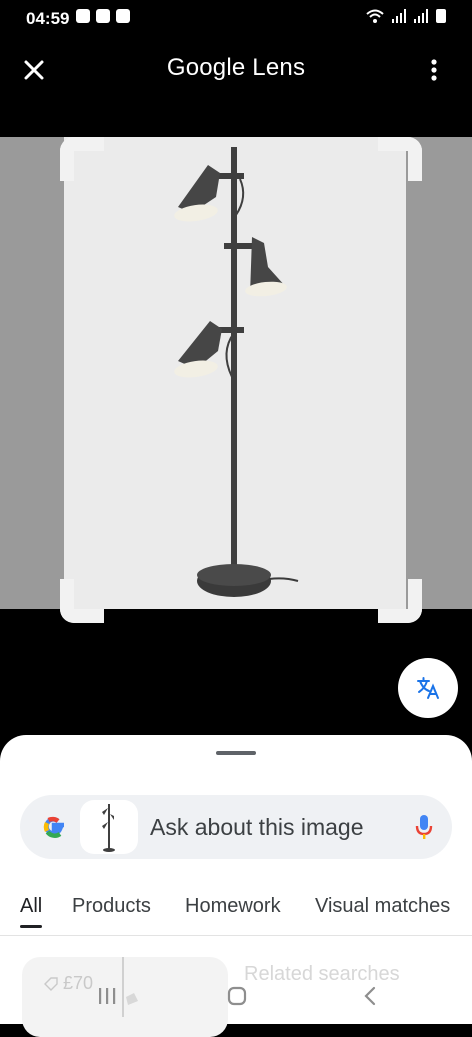  Describe the element at coordinates (441, 16) in the screenshot. I see `battery-icon` at that location.